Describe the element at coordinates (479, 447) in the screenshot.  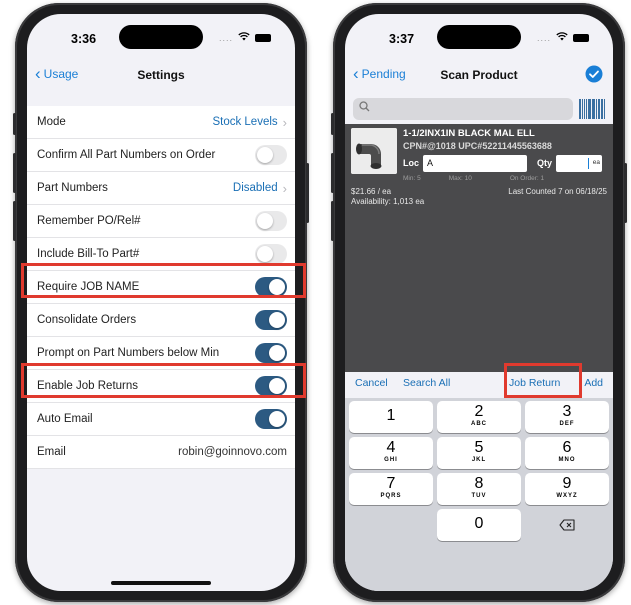
I see `keypad-digit: 5` at that location.